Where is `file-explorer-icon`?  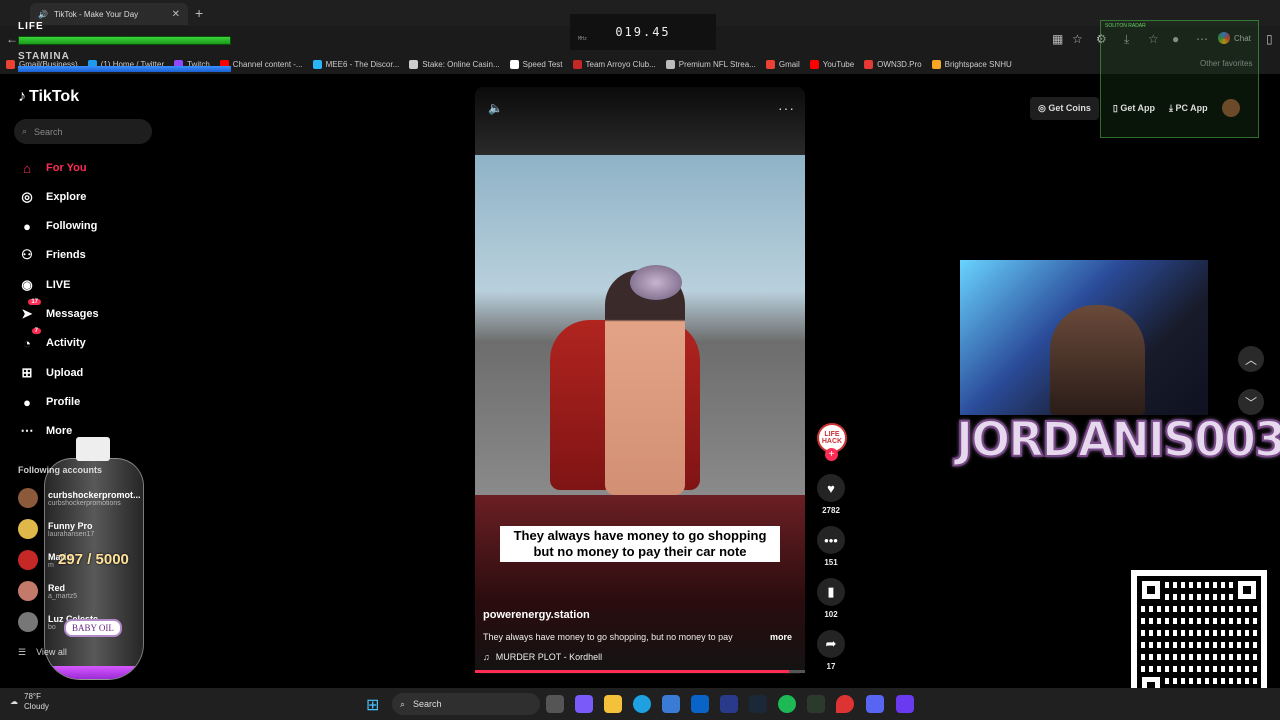 file-explorer-icon is located at coordinates (613, 704).